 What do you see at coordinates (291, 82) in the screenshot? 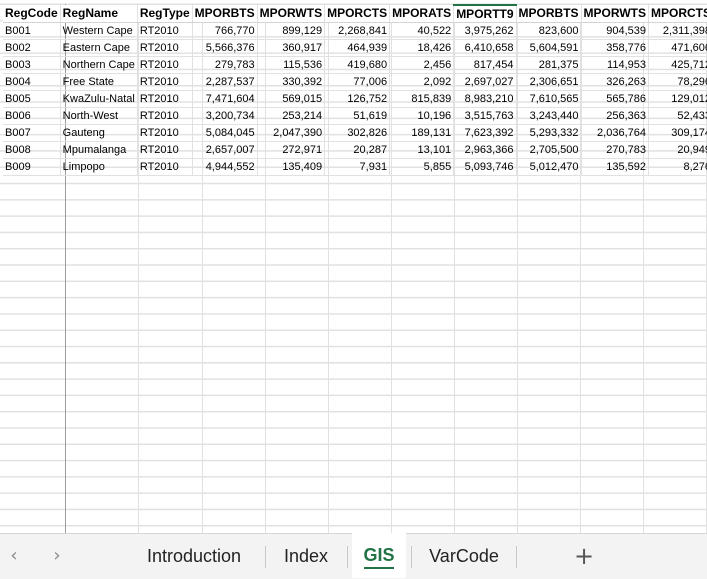
I see `table-cell: 330,392` at bounding box center [291, 82].